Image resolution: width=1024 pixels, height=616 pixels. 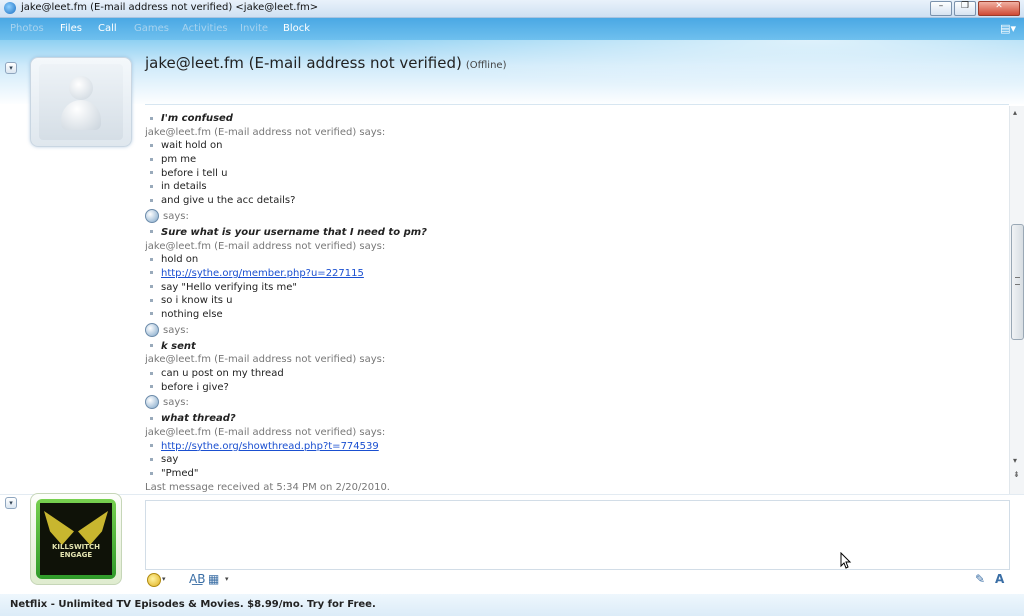 What do you see at coordinates (179, 160) in the screenshot?
I see `message-text: pm me` at bounding box center [179, 160].